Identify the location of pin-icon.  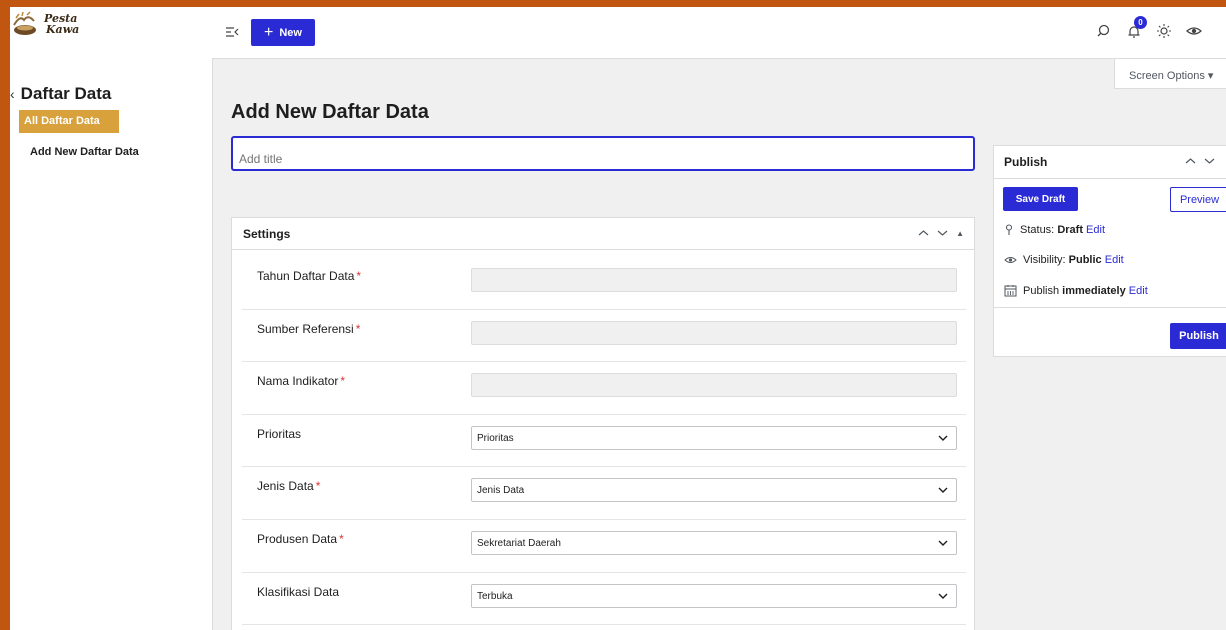
(1009, 229).